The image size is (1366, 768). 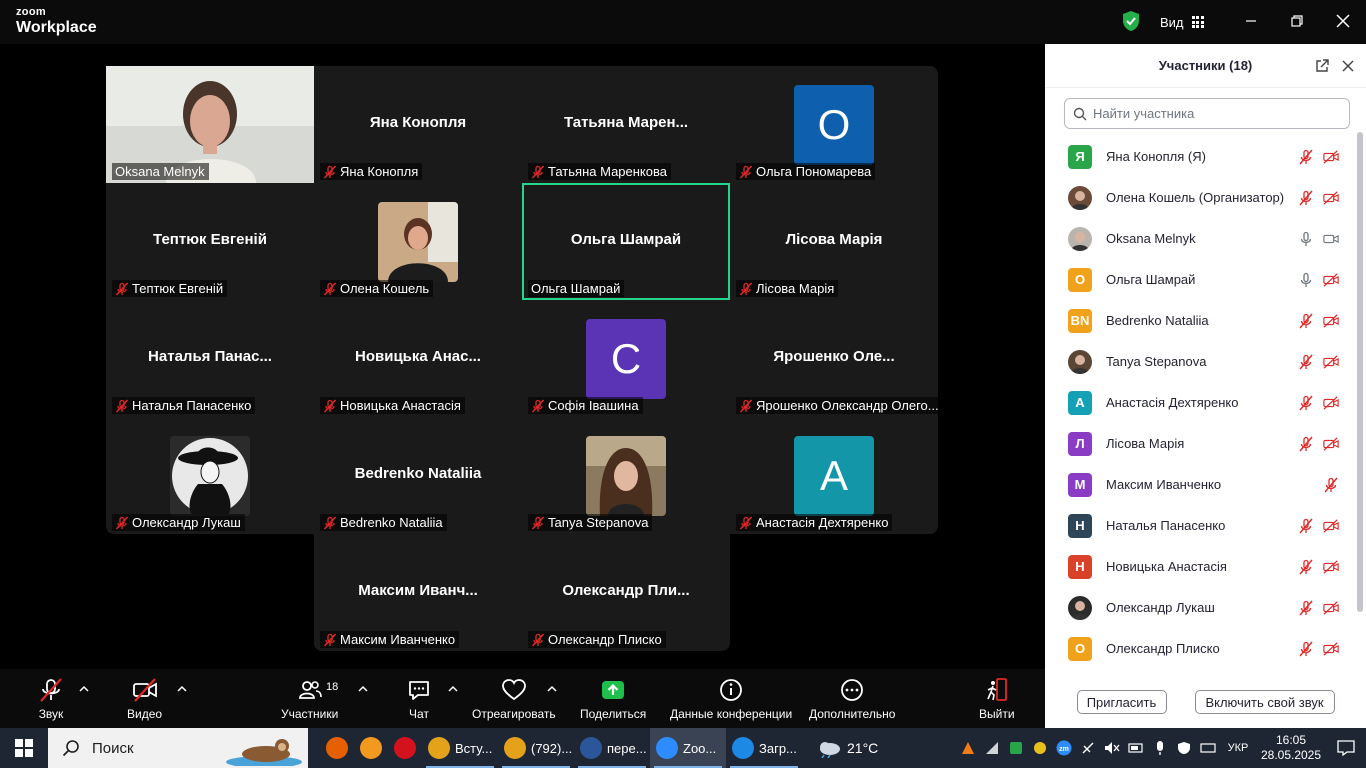 What do you see at coordinates (613, 699) in the screenshot?
I see `share-screen-button: Поделиться` at bounding box center [613, 699].